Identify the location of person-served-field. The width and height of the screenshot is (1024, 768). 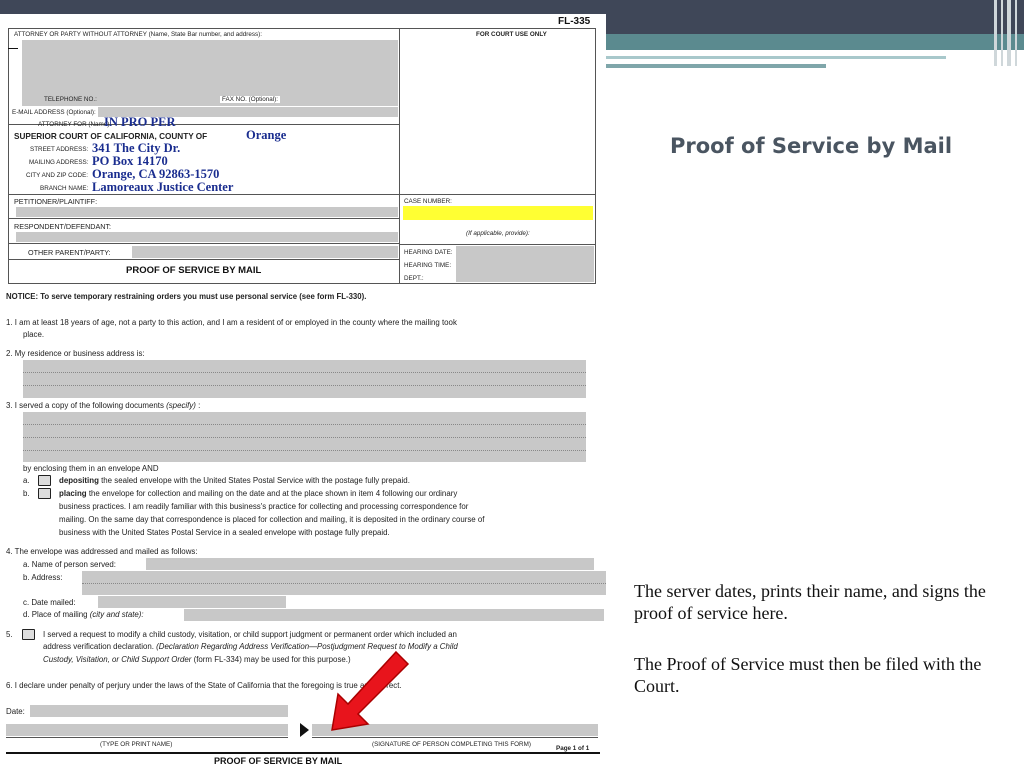
(370, 564).